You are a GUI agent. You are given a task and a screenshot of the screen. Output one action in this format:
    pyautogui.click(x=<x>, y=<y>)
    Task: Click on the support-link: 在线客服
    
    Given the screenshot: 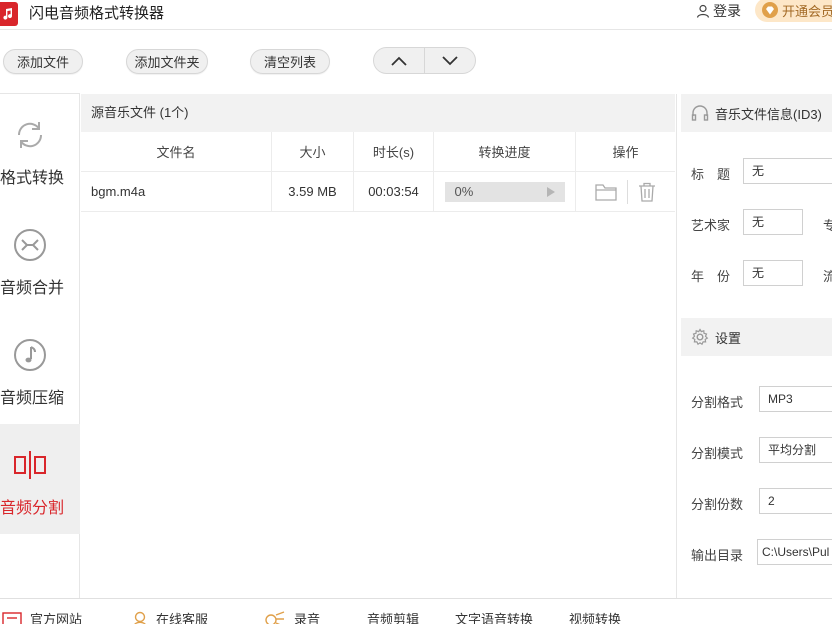 What is the action you would take?
    pyautogui.click(x=170, y=616)
    